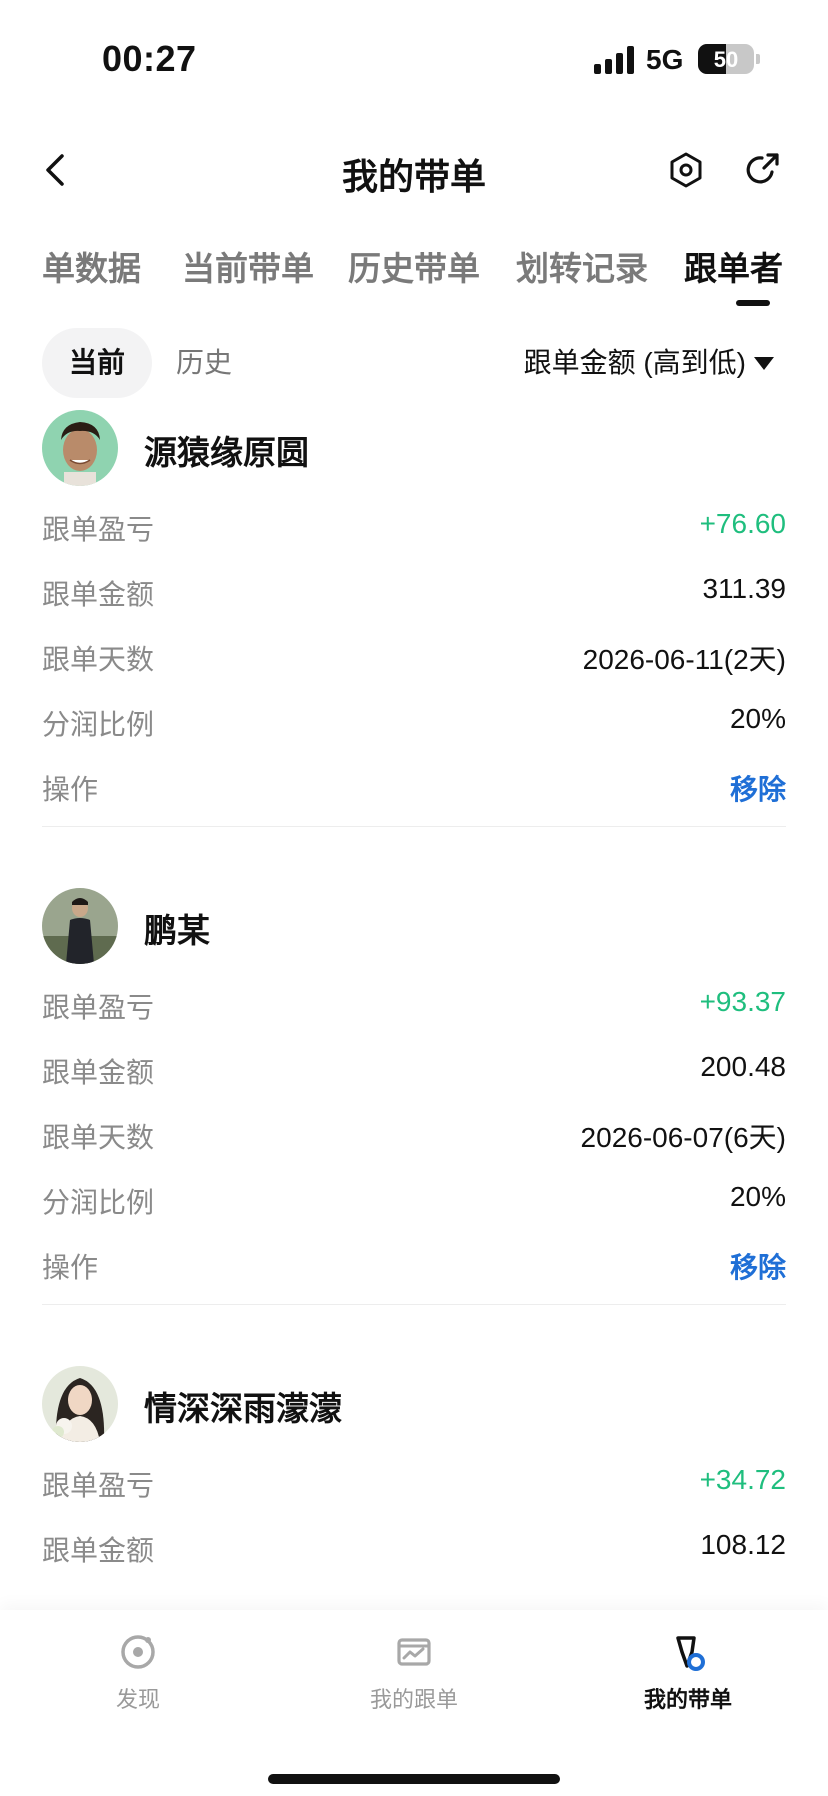 Image resolution: width=828 pixels, height=1796 pixels. What do you see at coordinates (414, 1779) in the screenshot?
I see `home-indicator` at bounding box center [414, 1779].